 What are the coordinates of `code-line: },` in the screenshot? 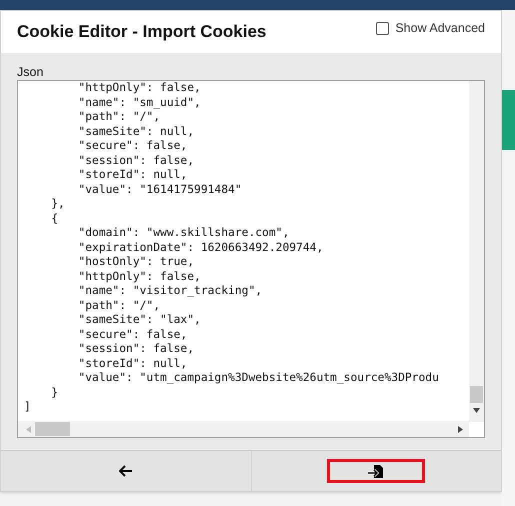 It's located at (57, 204).